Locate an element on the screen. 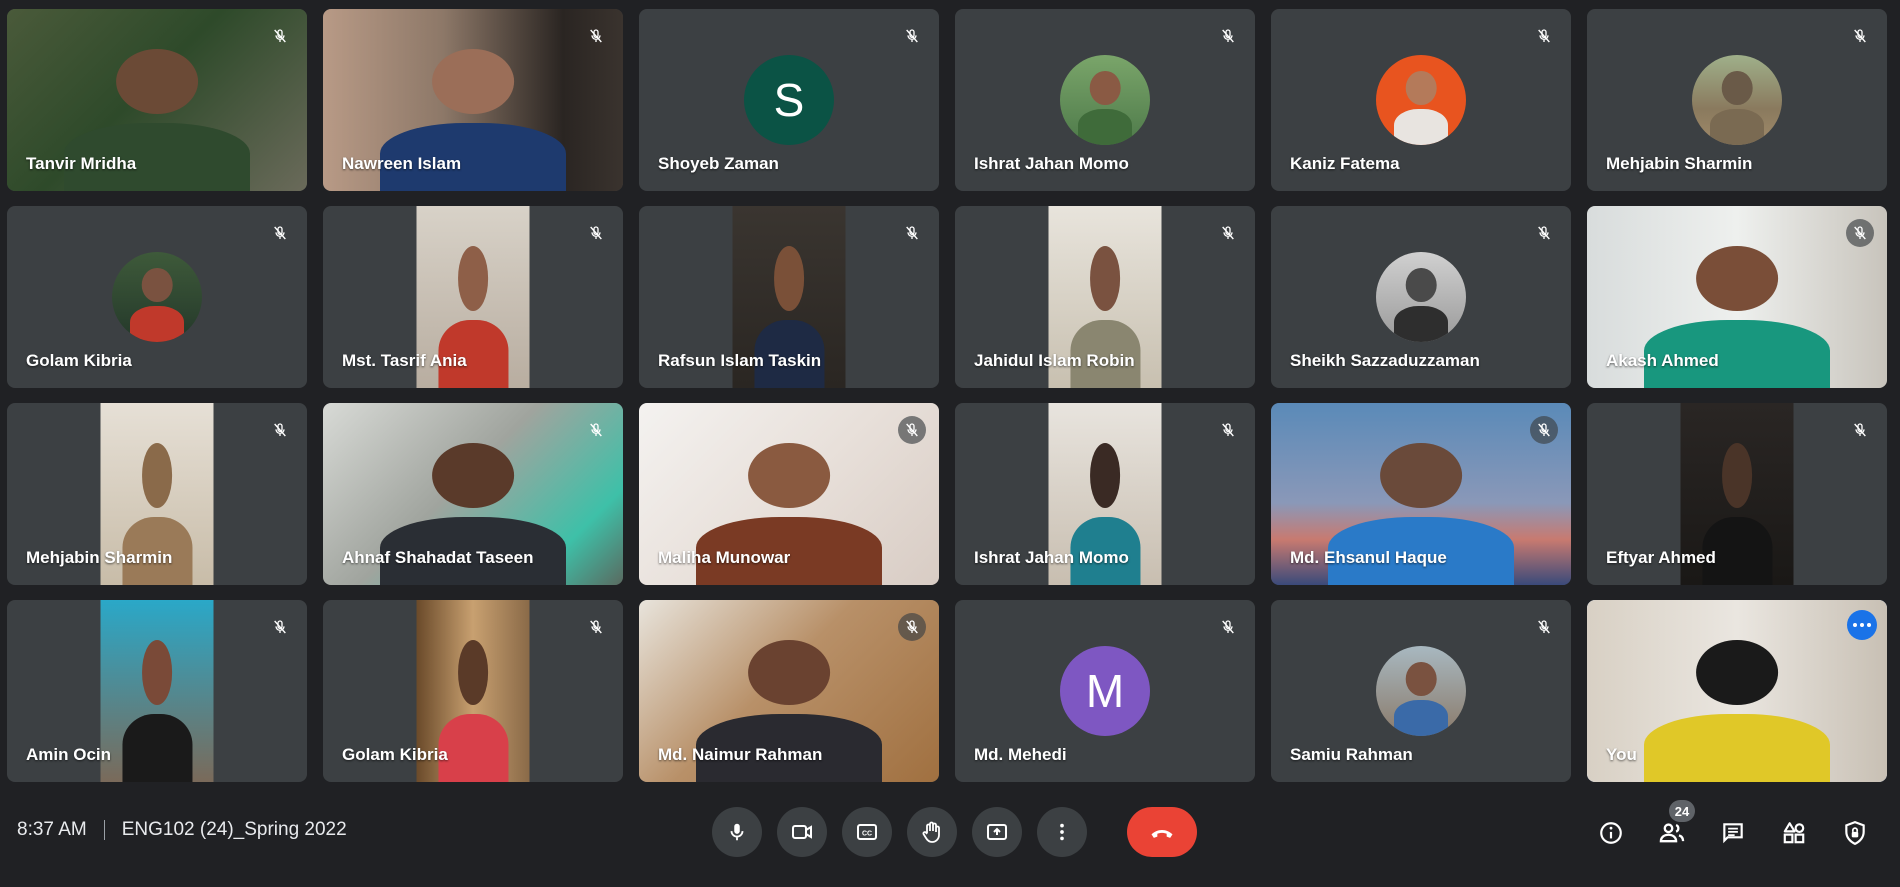 Image resolution: width=1900 pixels, height=887 pixels. meeting-details-button is located at coordinates (1611, 833).